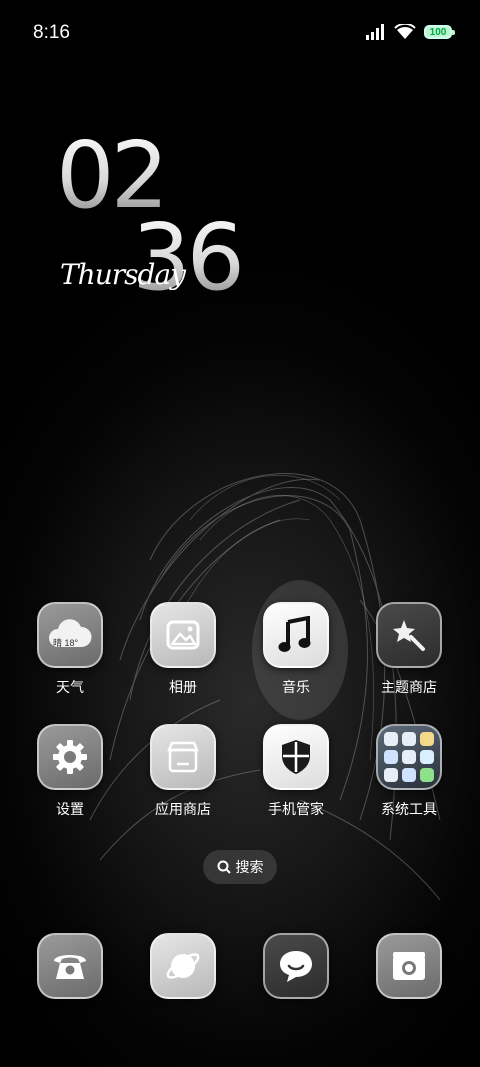  I want to click on folder-icon, so click(409, 757).